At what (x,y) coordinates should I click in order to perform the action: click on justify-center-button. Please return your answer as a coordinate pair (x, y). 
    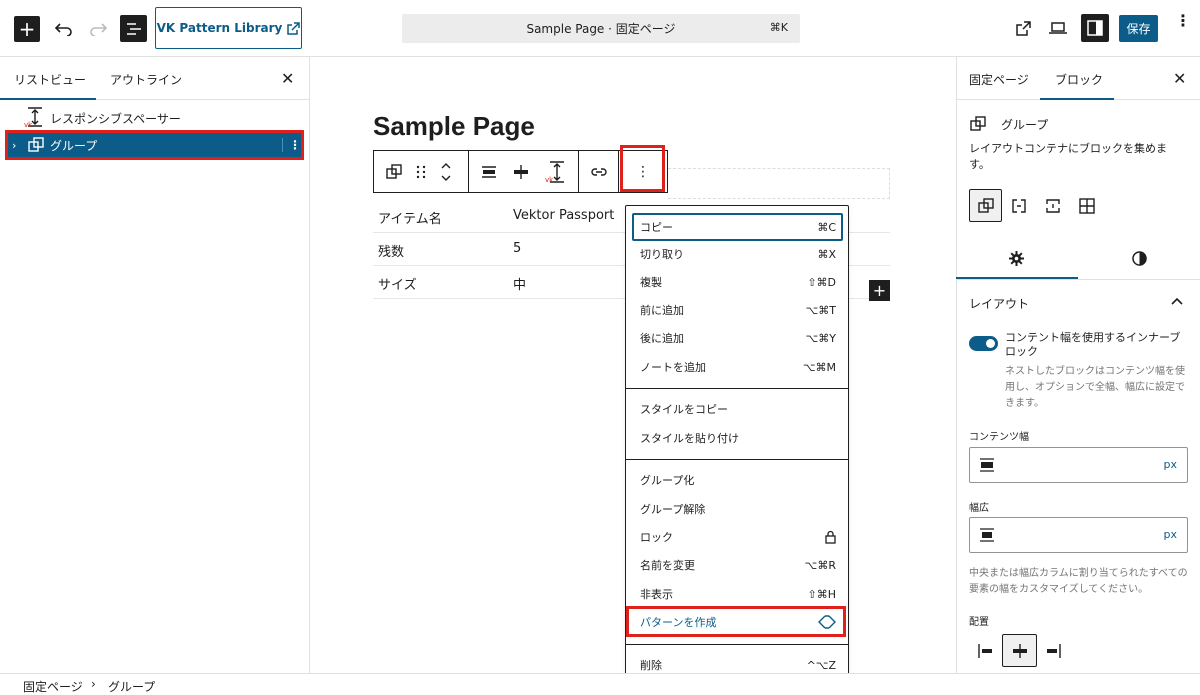
    Looking at the image, I should click on (1019, 650).